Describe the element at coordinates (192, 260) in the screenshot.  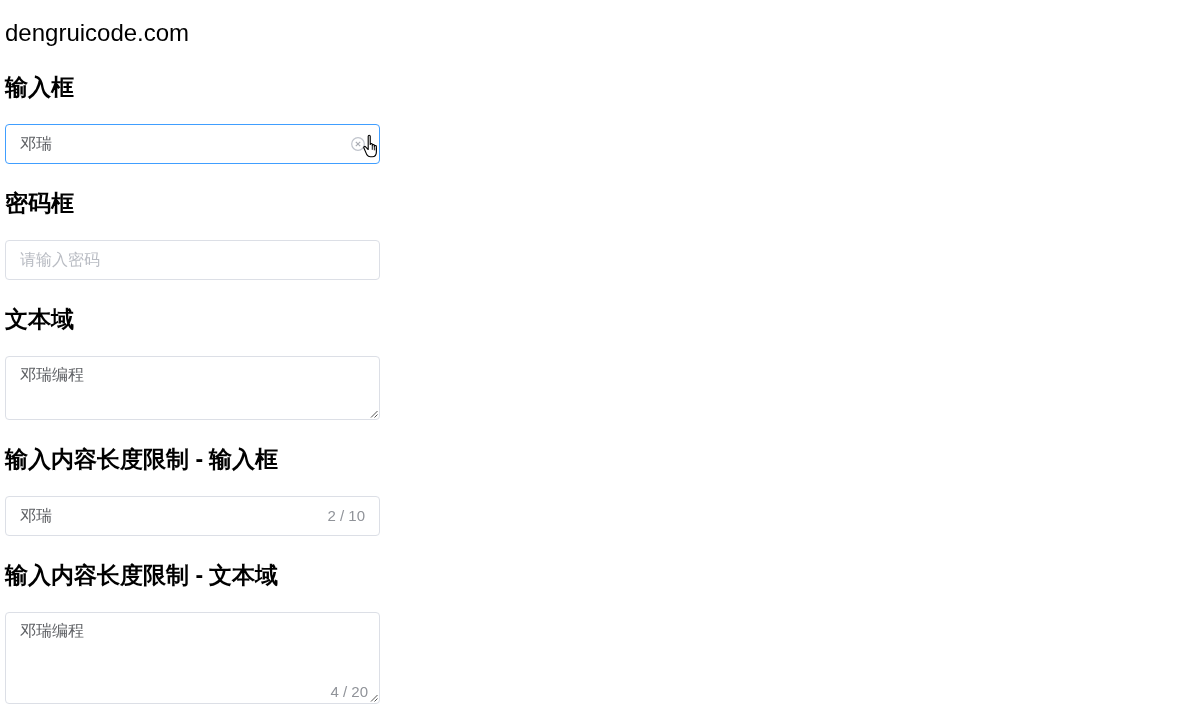
I see `password-field: 请输入密码` at that location.